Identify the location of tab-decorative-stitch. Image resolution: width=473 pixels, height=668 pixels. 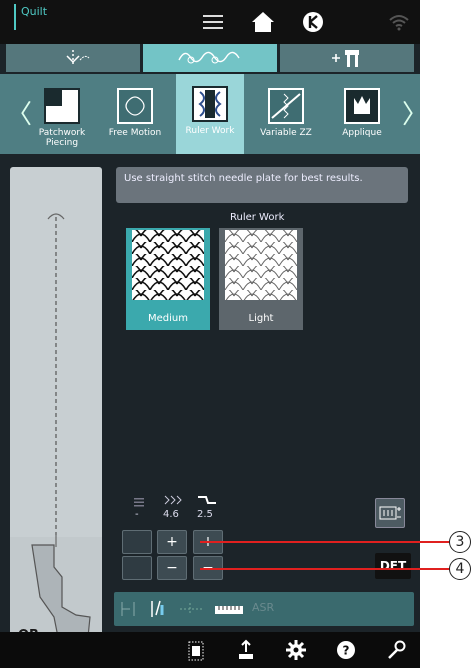
(210, 58).